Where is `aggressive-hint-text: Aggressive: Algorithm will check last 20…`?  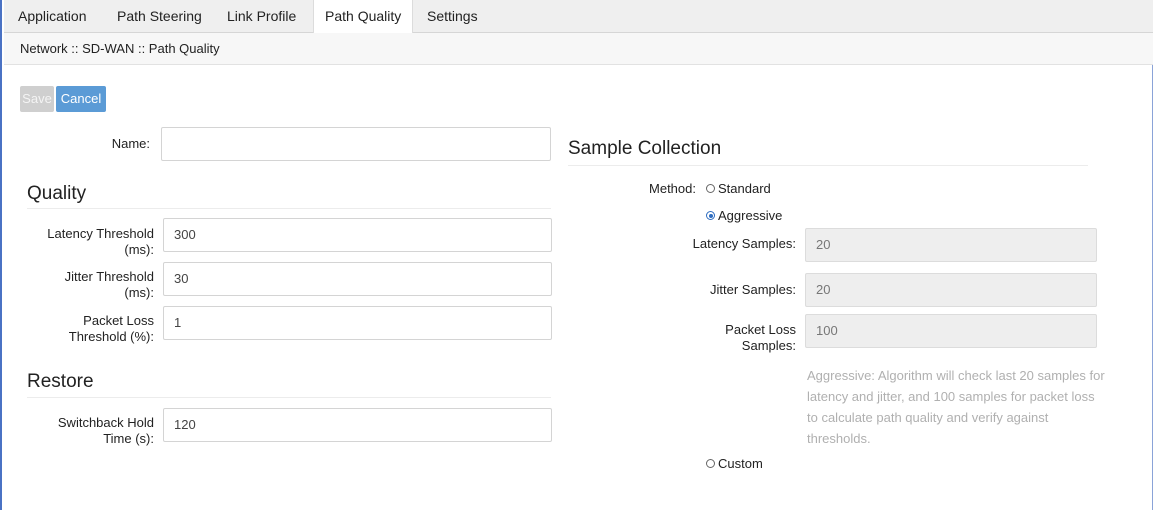 aggressive-hint-text: Aggressive: Algorithm will check last 20… is located at coordinates (956, 407).